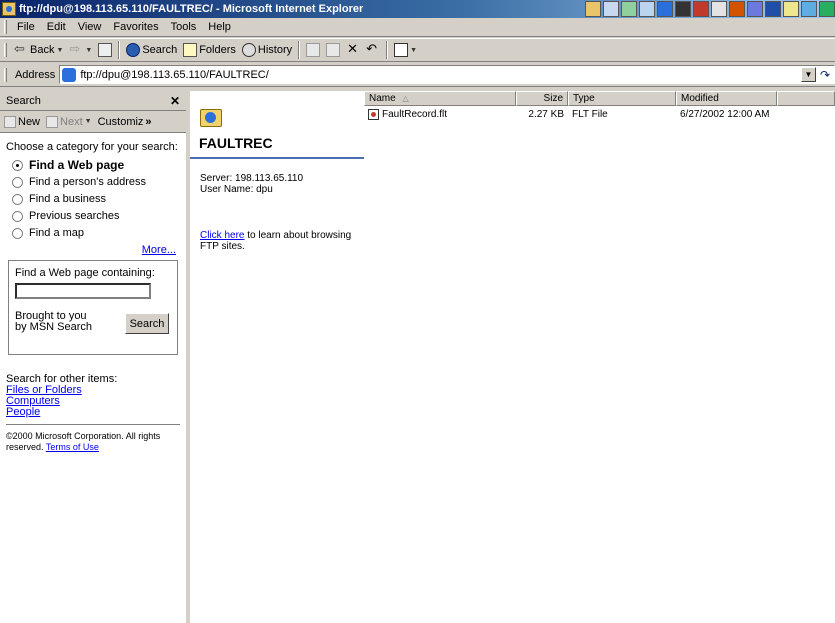 This screenshot has width=835, height=623. What do you see at coordinates (69, 75) in the screenshot?
I see `ftp-folder-icon` at bounding box center [69, 75].